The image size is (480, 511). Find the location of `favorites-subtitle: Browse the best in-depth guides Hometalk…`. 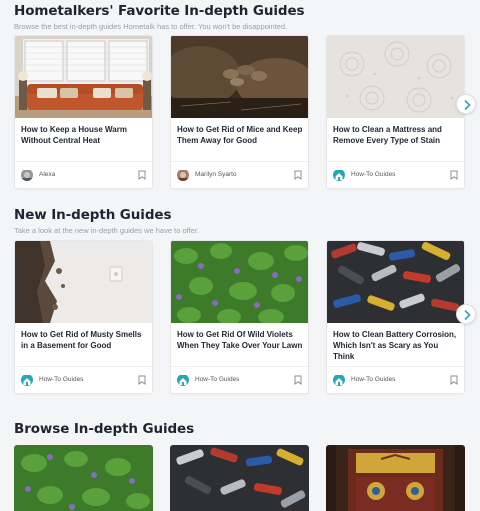

favorites-subtitle: Browse the best in-depth guides Hometalk… is located at coordinates (151, 26).